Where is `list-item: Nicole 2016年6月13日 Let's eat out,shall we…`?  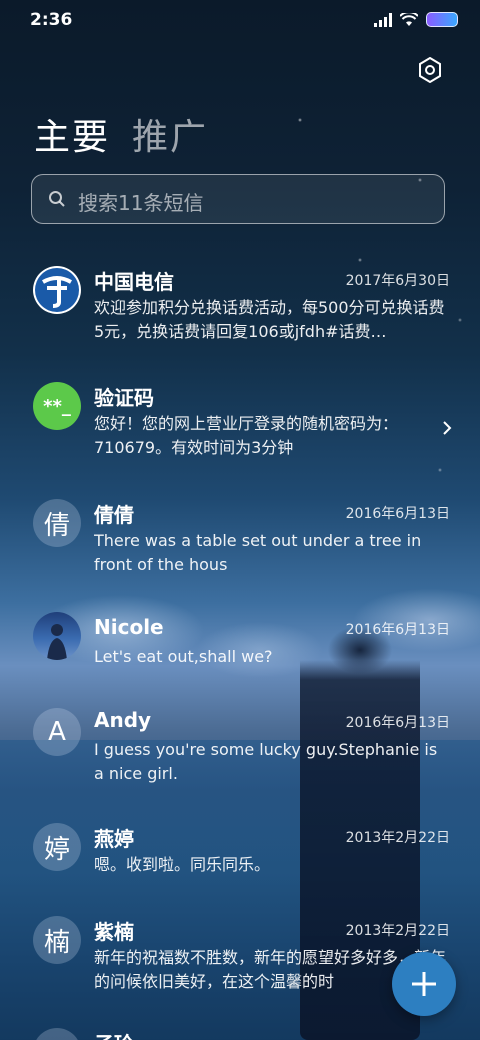 list-item: Nicole 2016年6月13日 Let's eat out,shall we… is located at coordinates (240, 648).